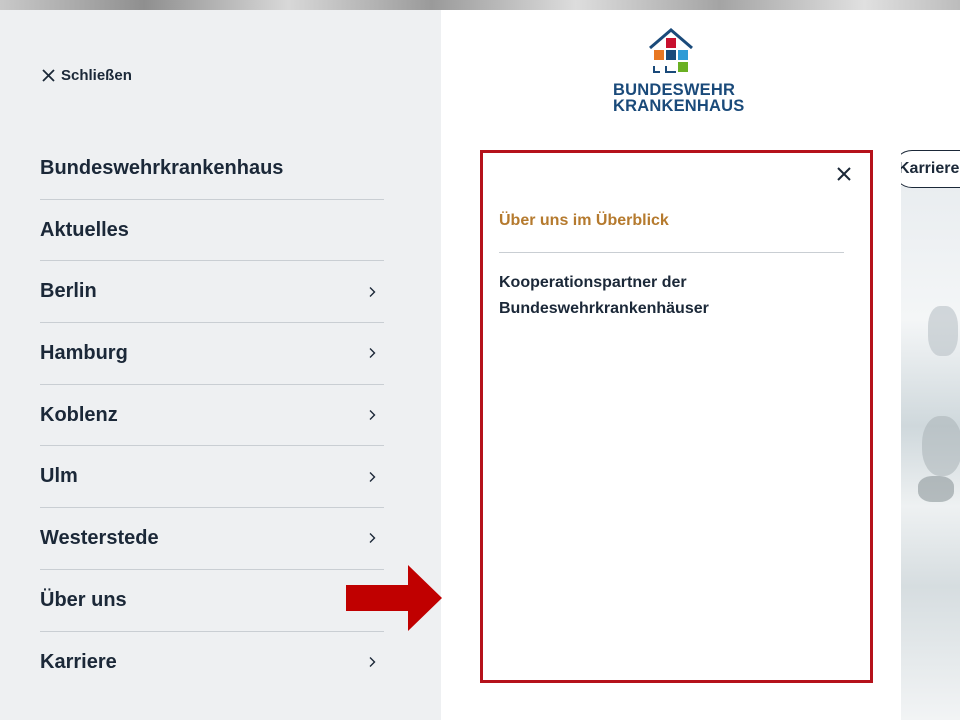  What do you see at coordinates (212, 663) in the screenshot?
I see `menu-item-karriere: Karriere` at bounding box center [212, 663].